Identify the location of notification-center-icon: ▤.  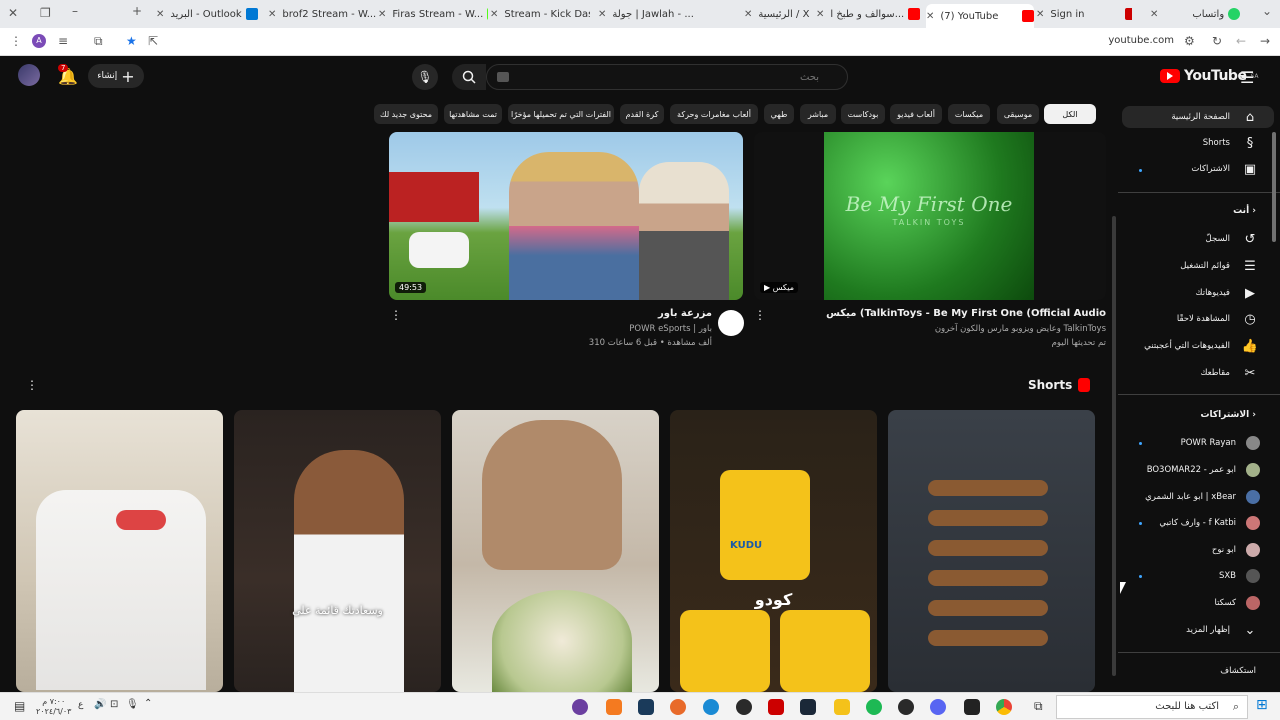
(19, 706).